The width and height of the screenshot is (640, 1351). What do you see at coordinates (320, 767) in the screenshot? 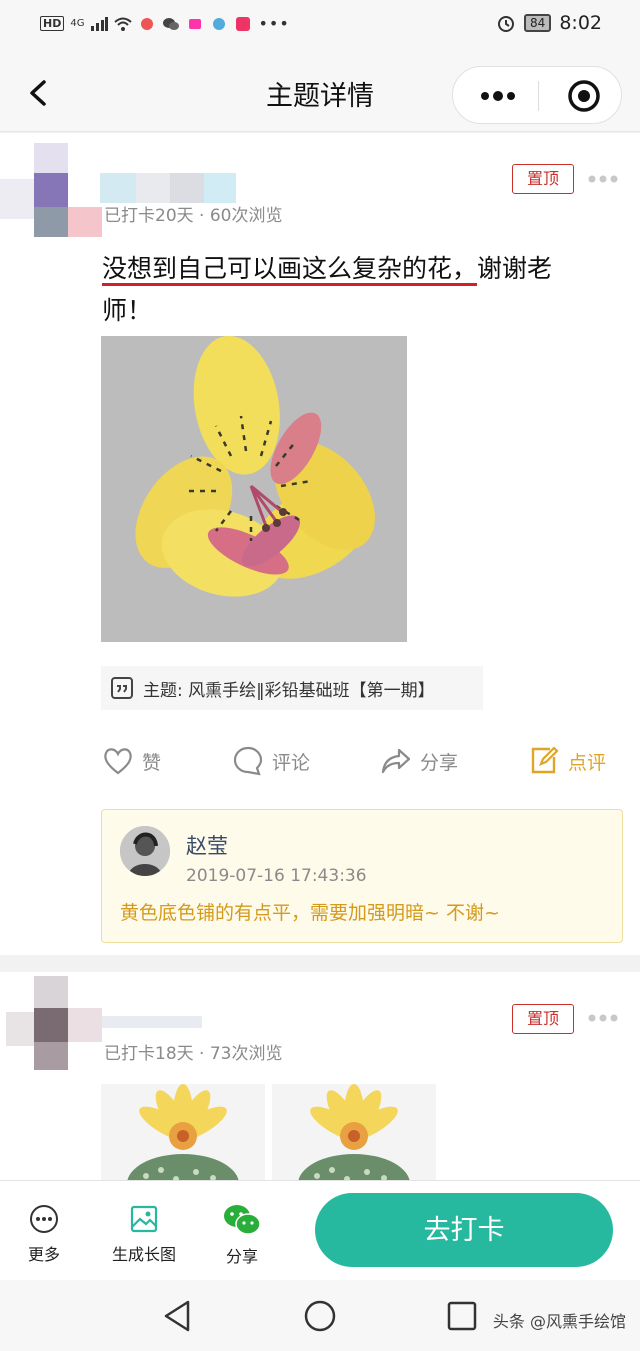
I see `post-actions: 赞 评论 分享 点评` at bounding box center [320, 767].